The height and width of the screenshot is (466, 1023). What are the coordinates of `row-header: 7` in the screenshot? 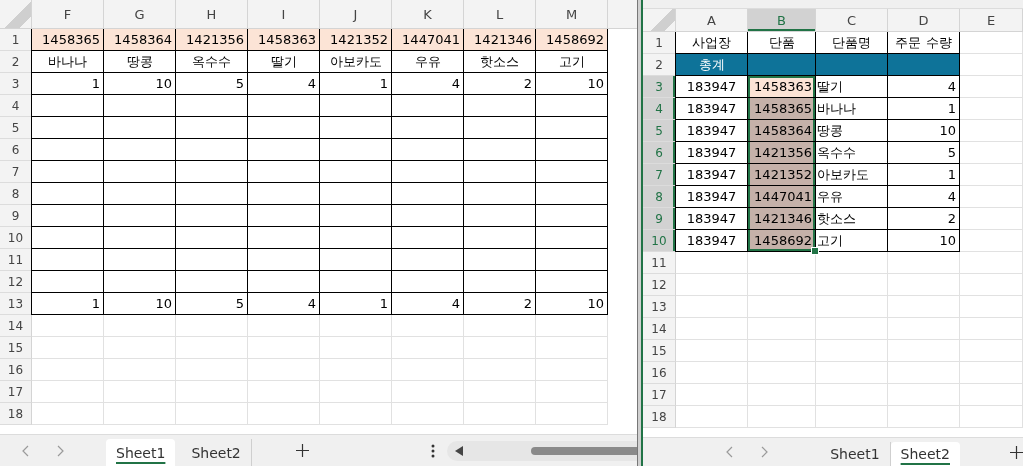 It's located at (659, 175).